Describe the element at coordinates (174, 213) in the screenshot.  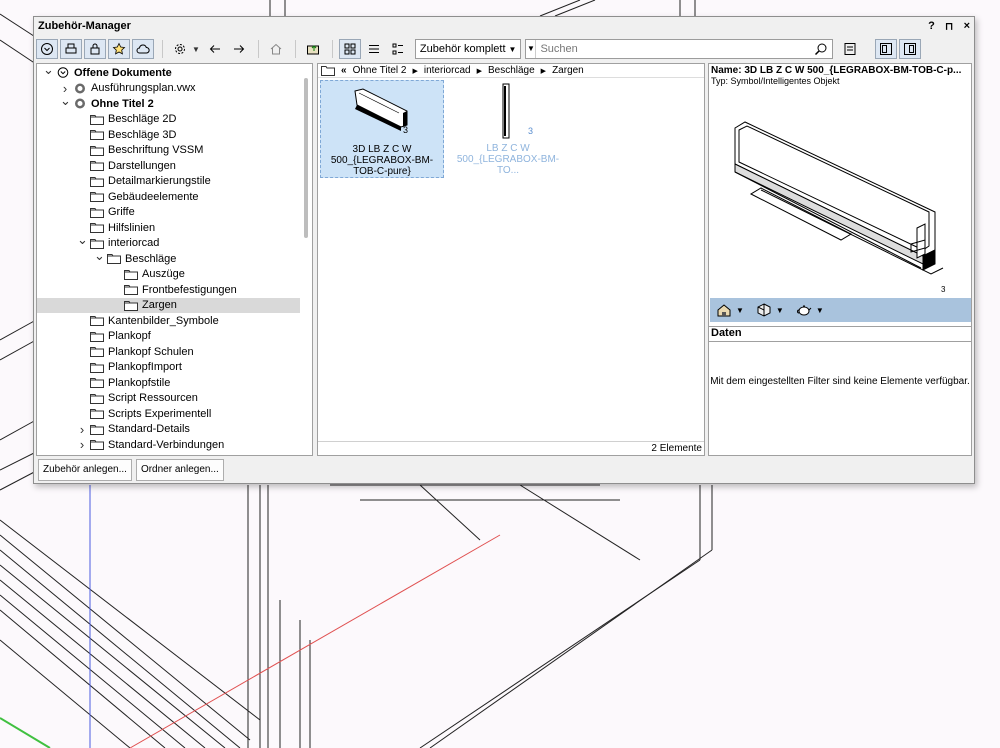
I see `tree-item: Griffe` at that location.